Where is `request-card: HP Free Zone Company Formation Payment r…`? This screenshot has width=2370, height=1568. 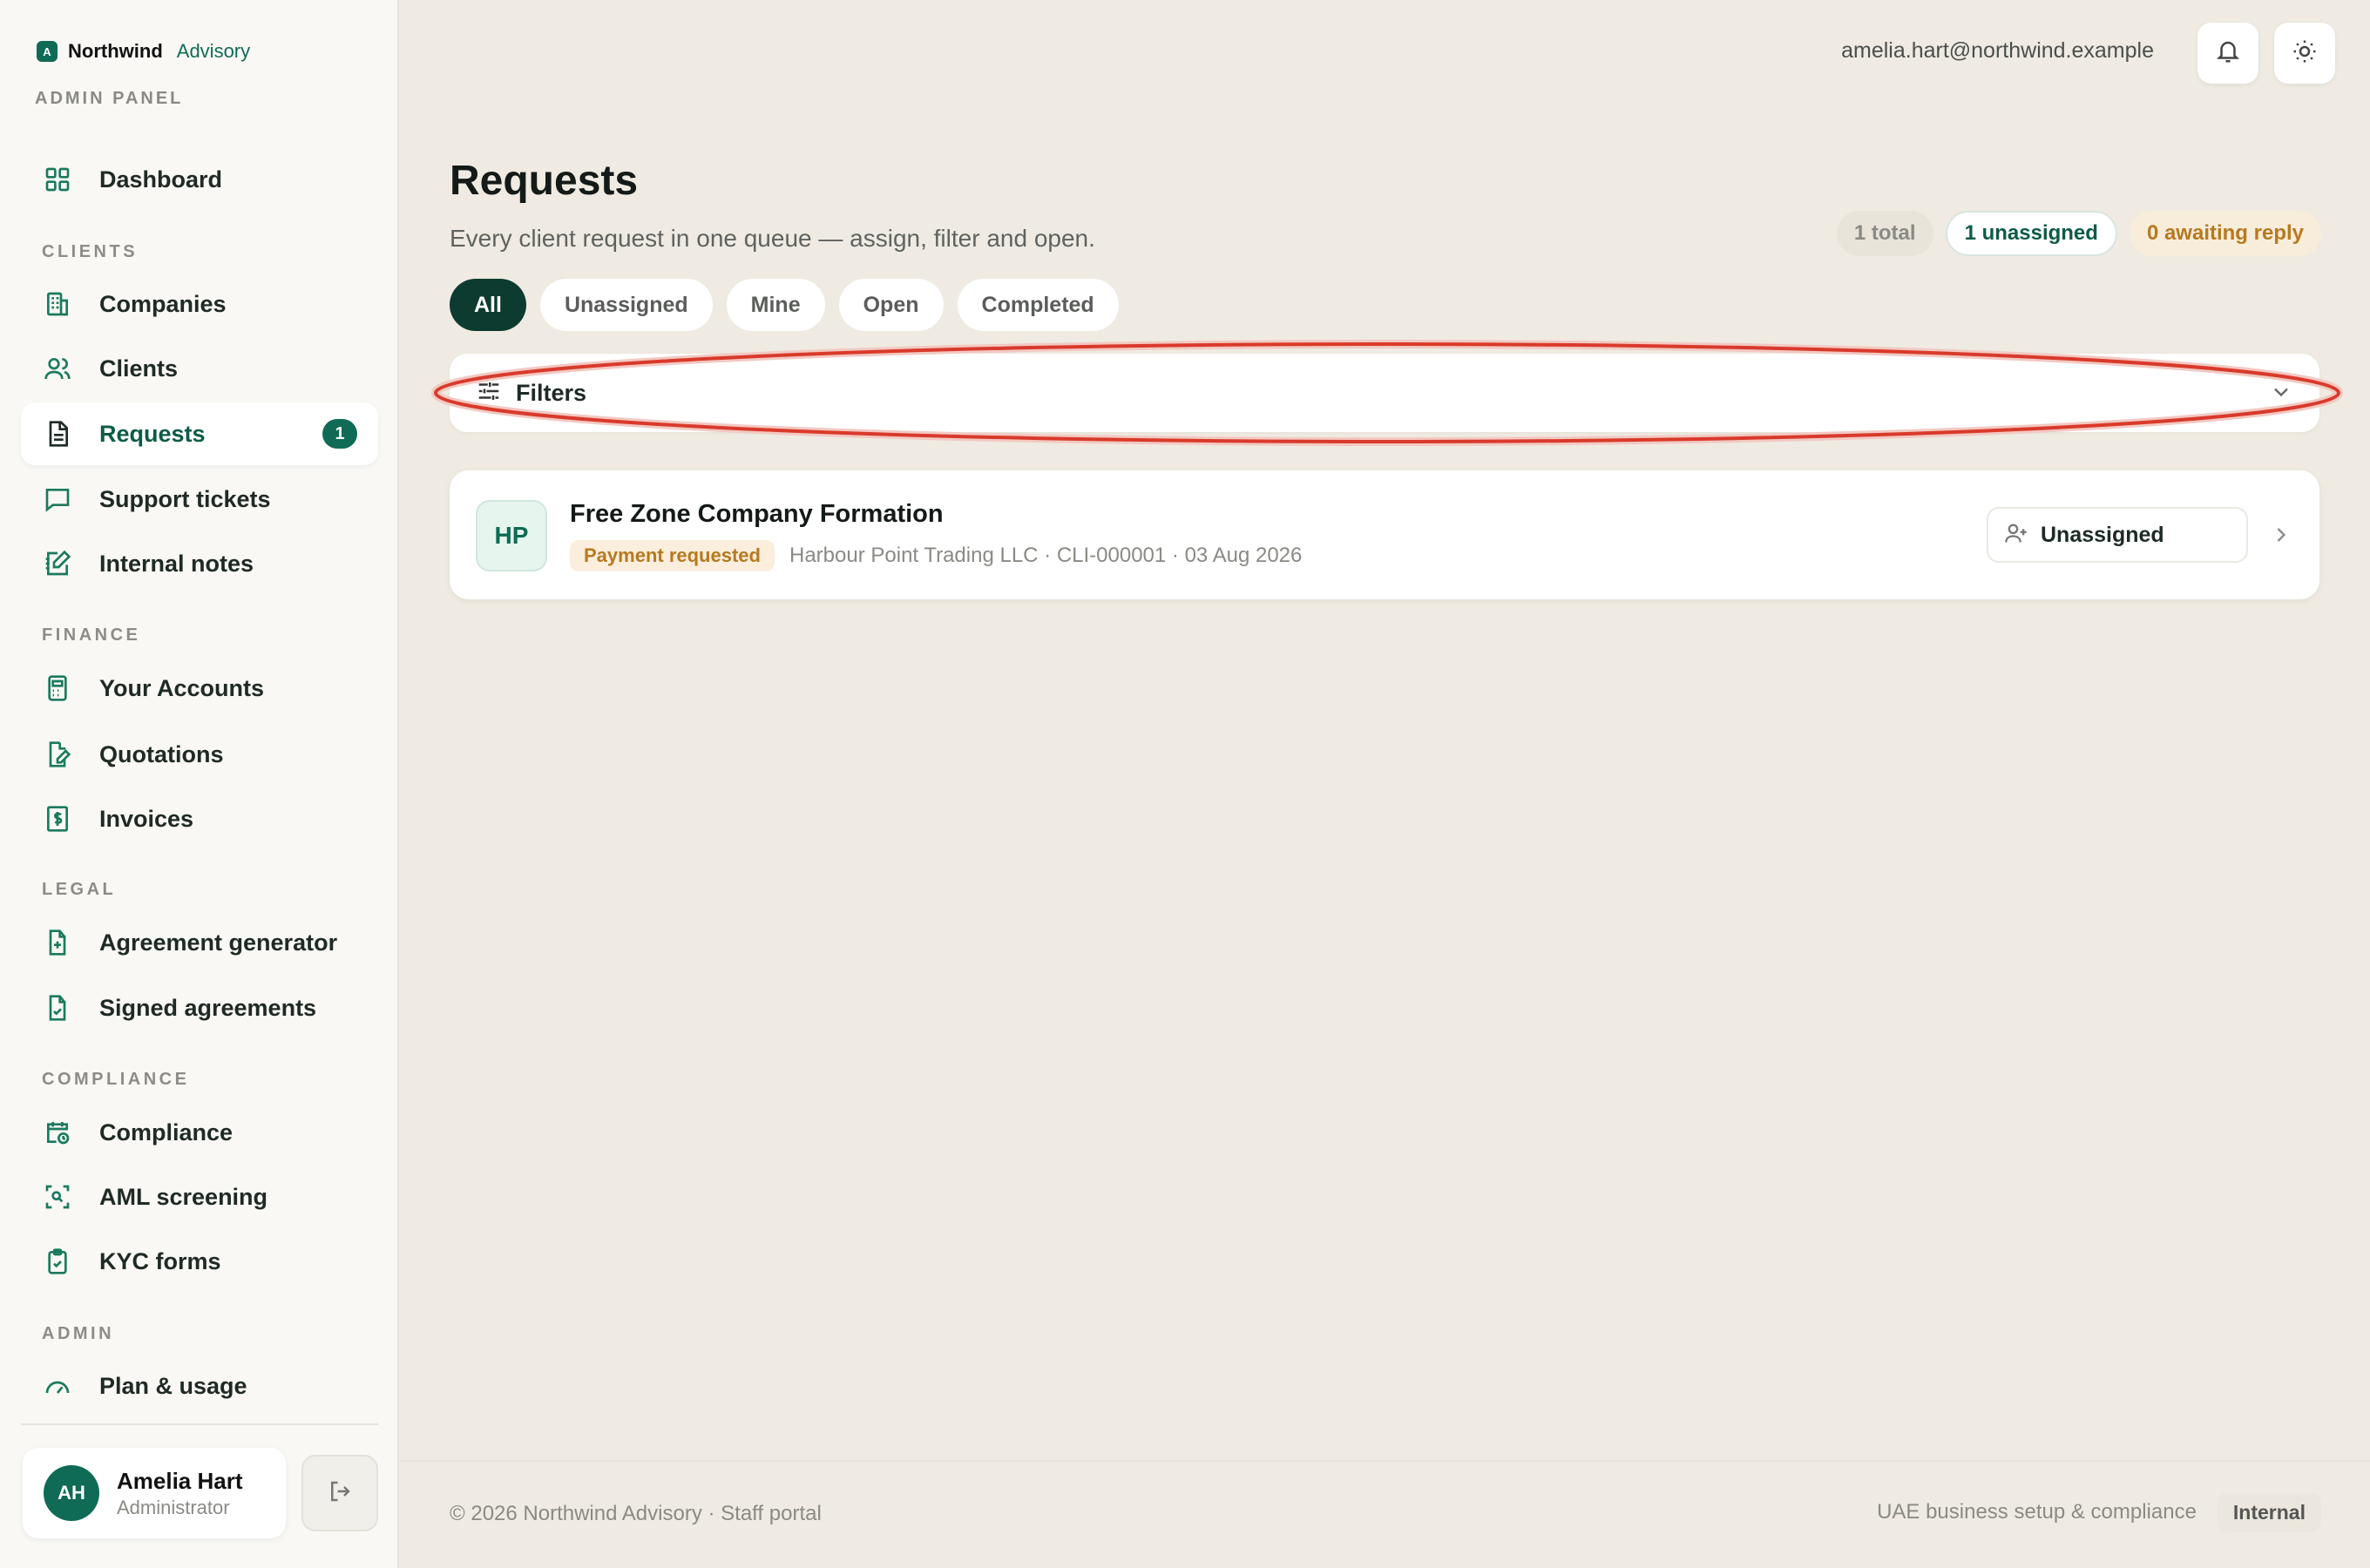 request-card: HP Free Zone Company Formation Payment r… is located at coordinates (1384, 534).